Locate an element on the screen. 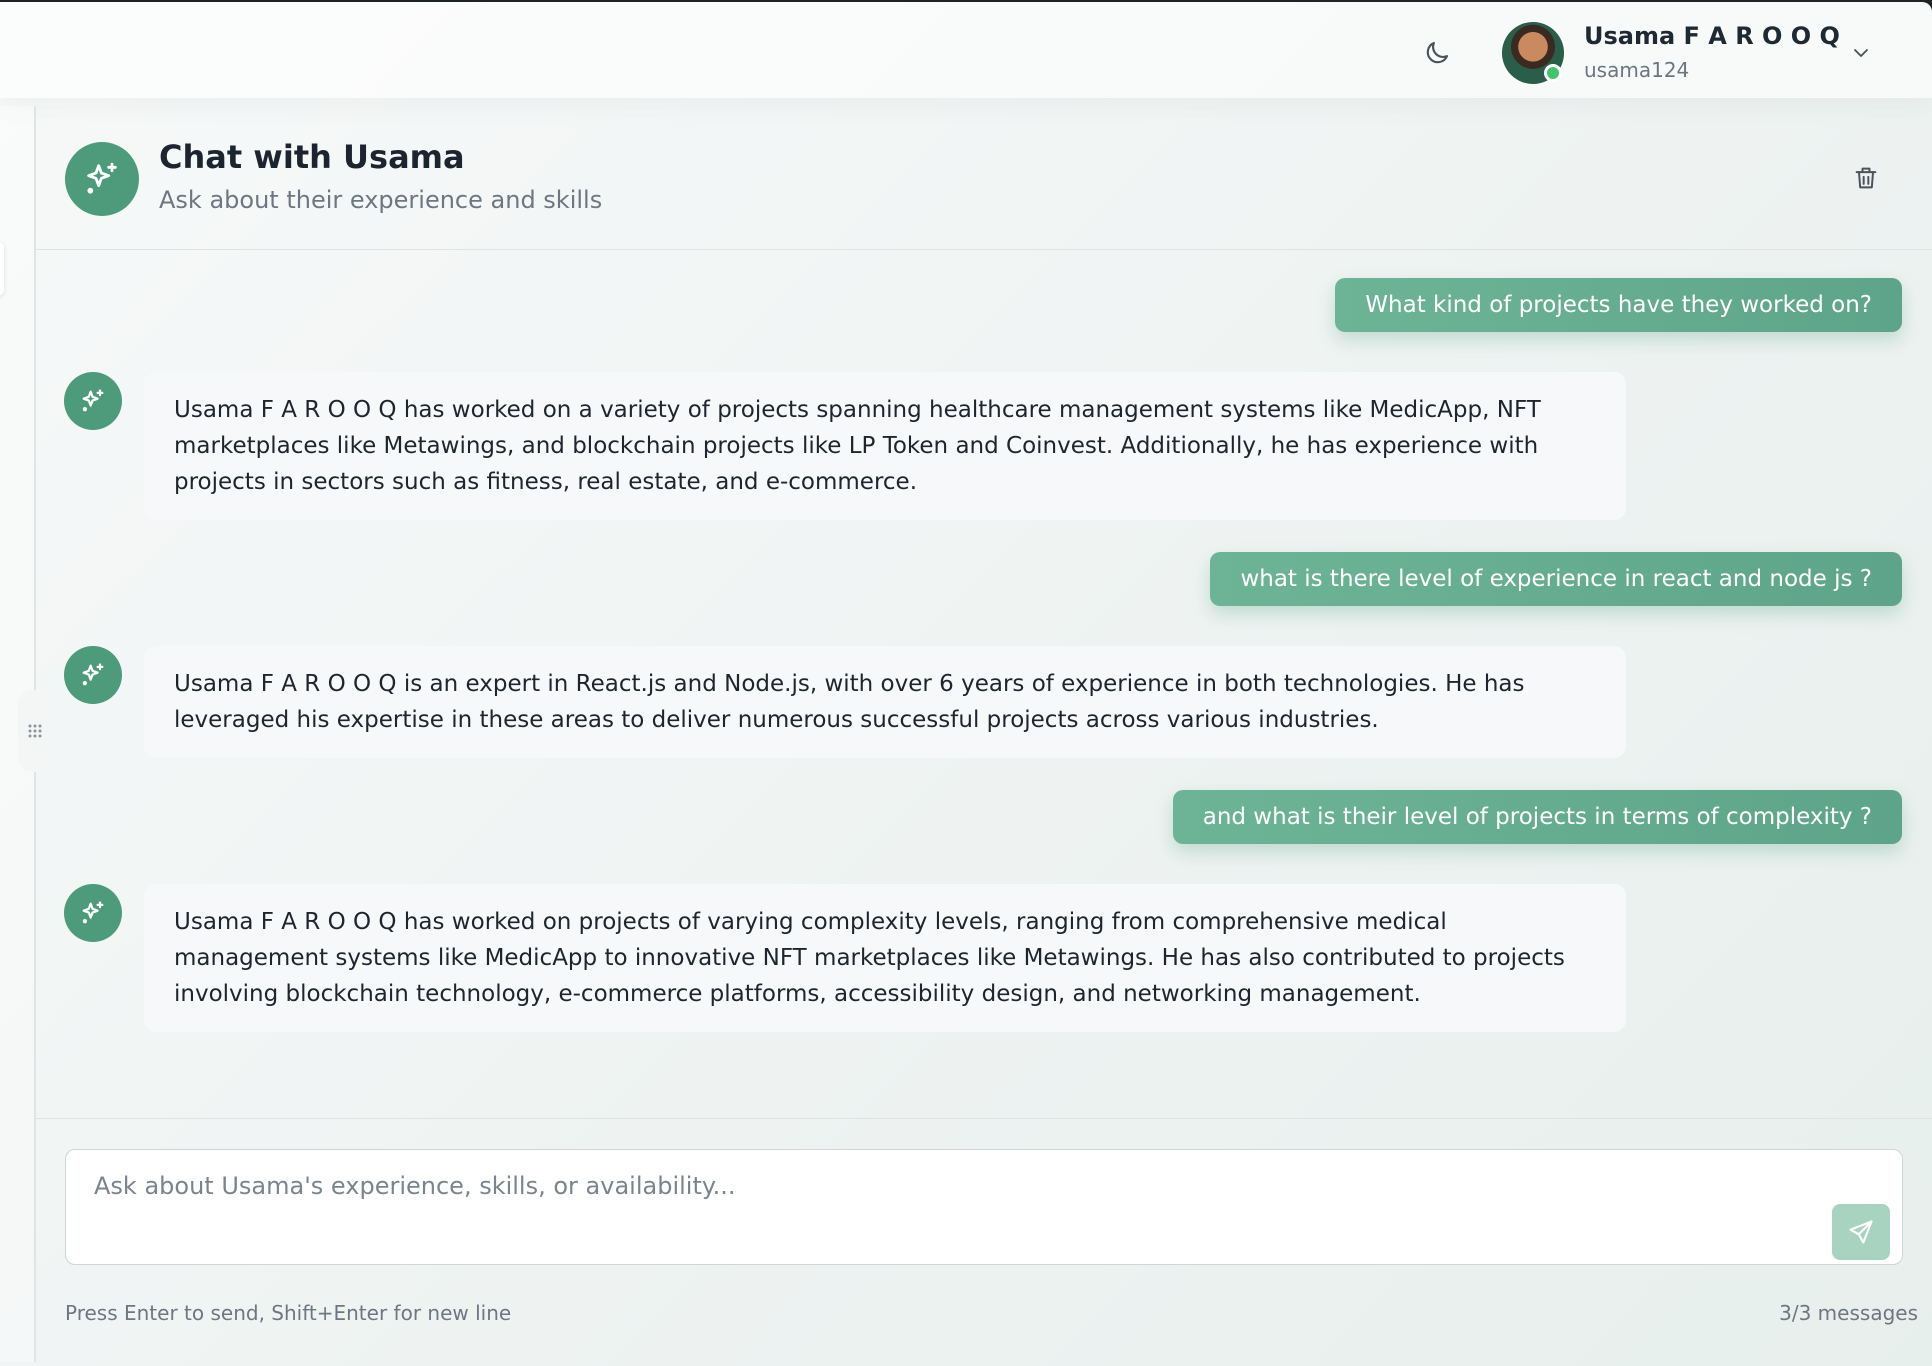  clear-chat-button is located at coordinates (1866, 178).